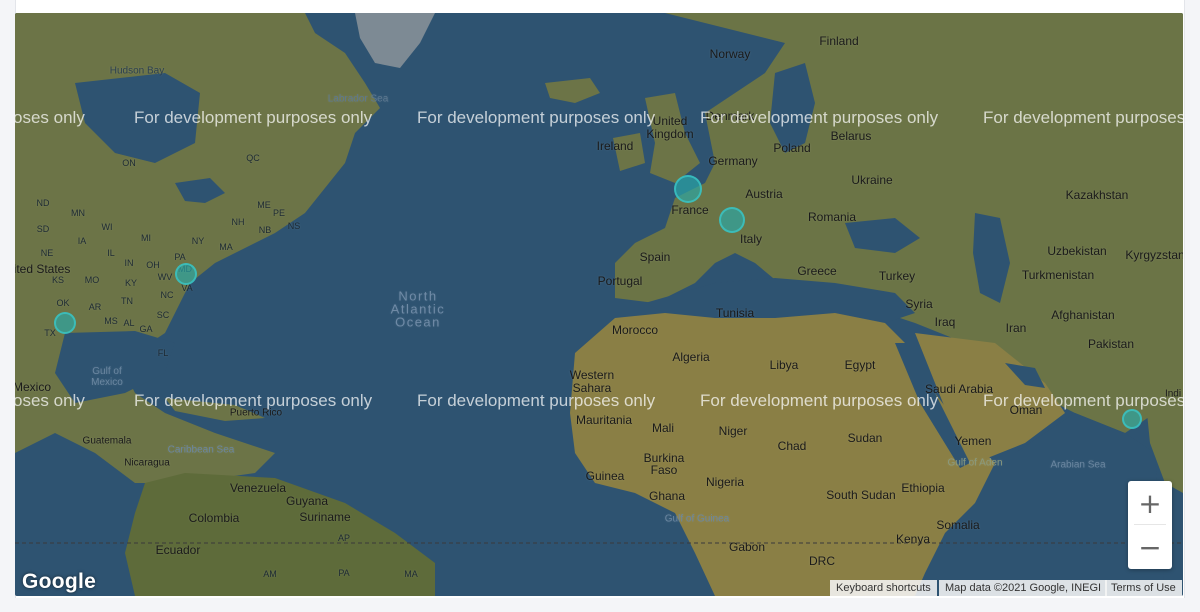 The height and width of the screenshot is (612, 1200). Describe the element at coordinates (865, 438) in the screenshot. I see `label-sudan: Sudan` at that location.